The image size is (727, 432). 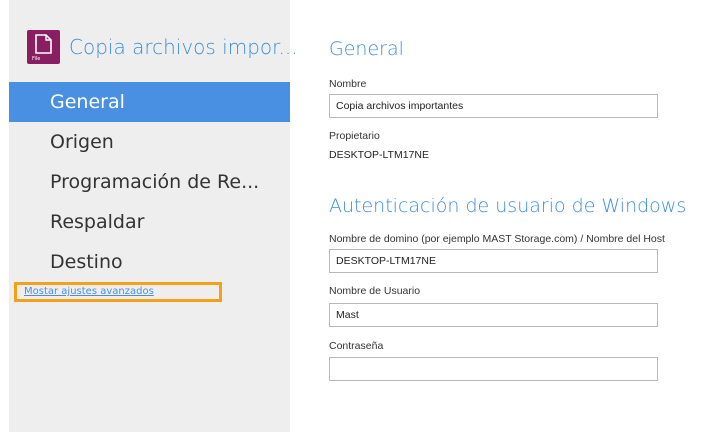 I want to click on window-edge, so click(x=4, y=216).